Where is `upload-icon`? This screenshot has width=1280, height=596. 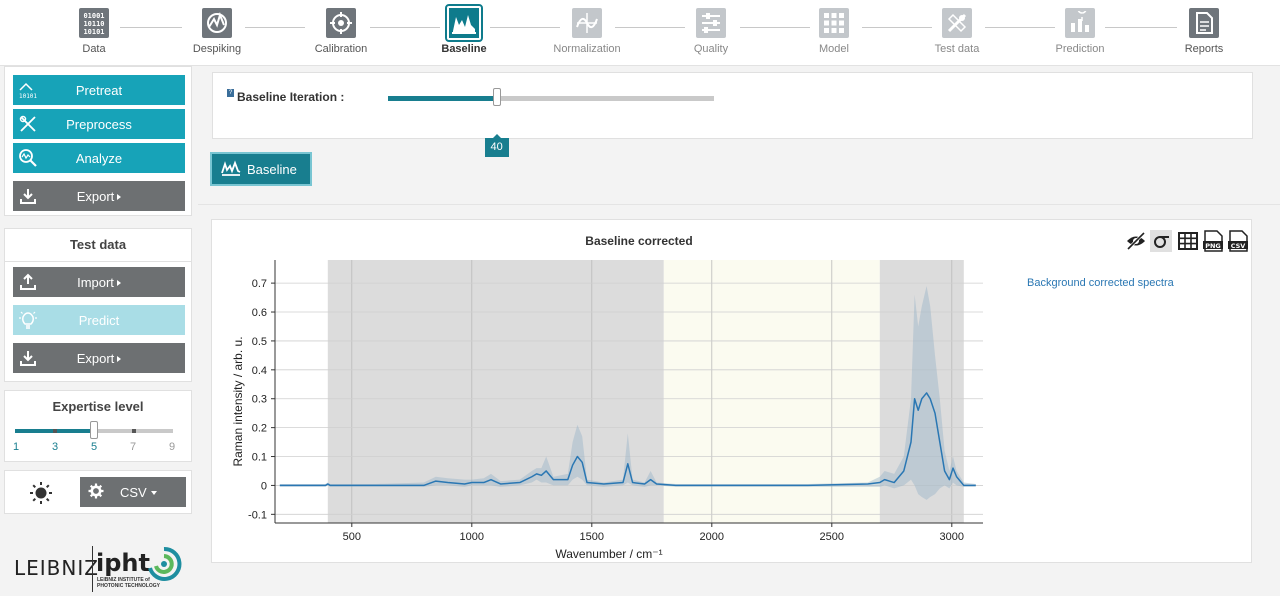 upload-icon is located at coordinates (28, 282).